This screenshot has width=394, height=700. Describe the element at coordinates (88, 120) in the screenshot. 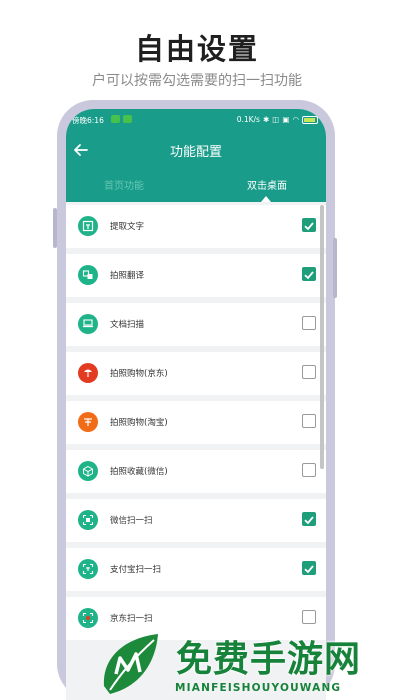

I see `status-time: 傍晚6:16` at that location.